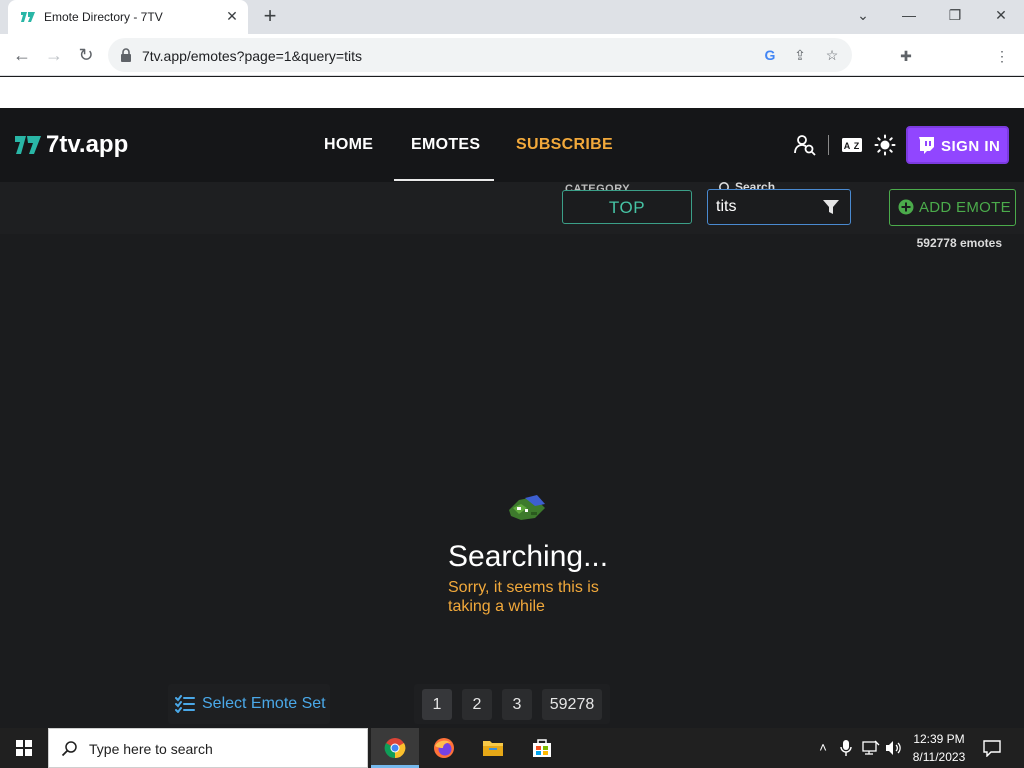 The width and height of the screenshot is (1024, 768). What do you see at coordinates (270, 17) in the screenshot?
I see `new-tab-button: +` at bounding box center [270, 17].